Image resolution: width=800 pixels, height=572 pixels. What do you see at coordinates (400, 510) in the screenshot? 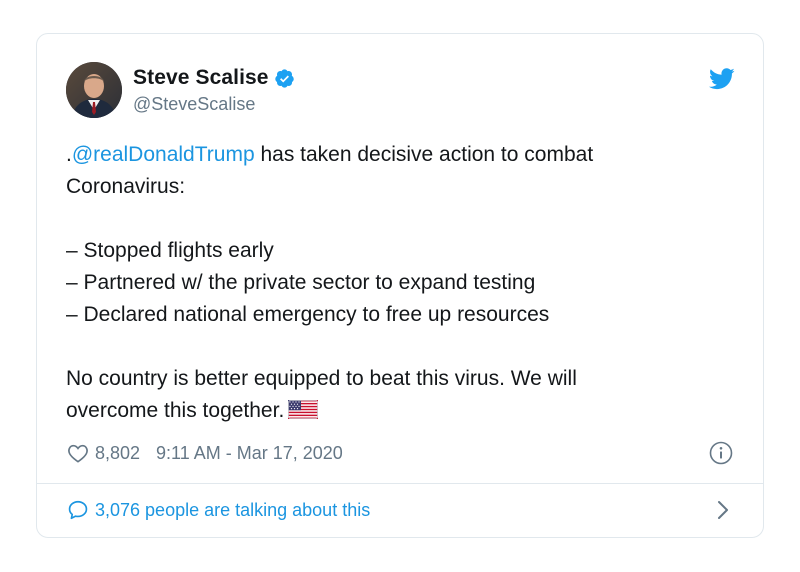
I see `conversation-link: 3,076 people are talking about this` at bounding box center [400, 510].